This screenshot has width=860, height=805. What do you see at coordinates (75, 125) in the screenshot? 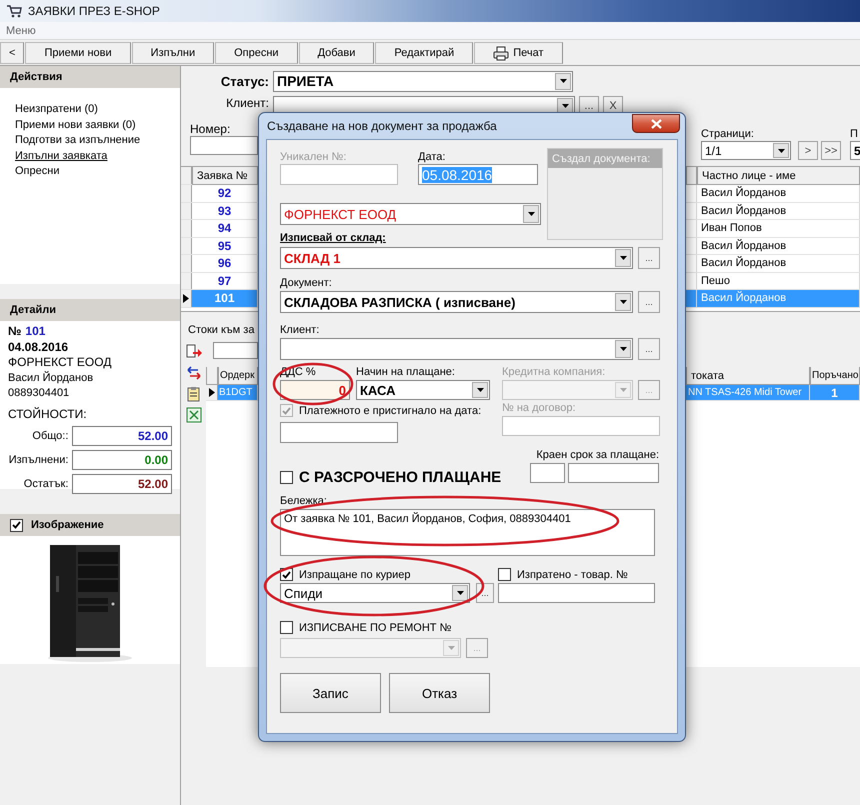
I see `action-item: Приеми нови заявки (0)` at bounding box center [75, 125].